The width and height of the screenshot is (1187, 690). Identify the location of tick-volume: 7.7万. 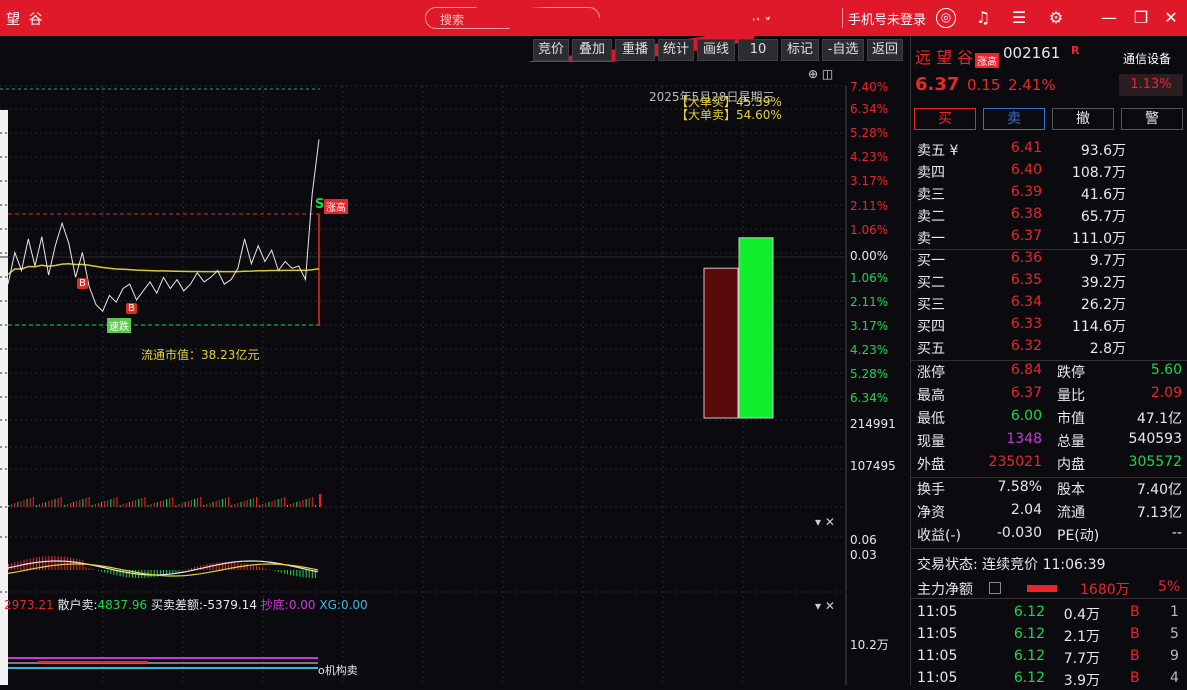
(1070, 658).